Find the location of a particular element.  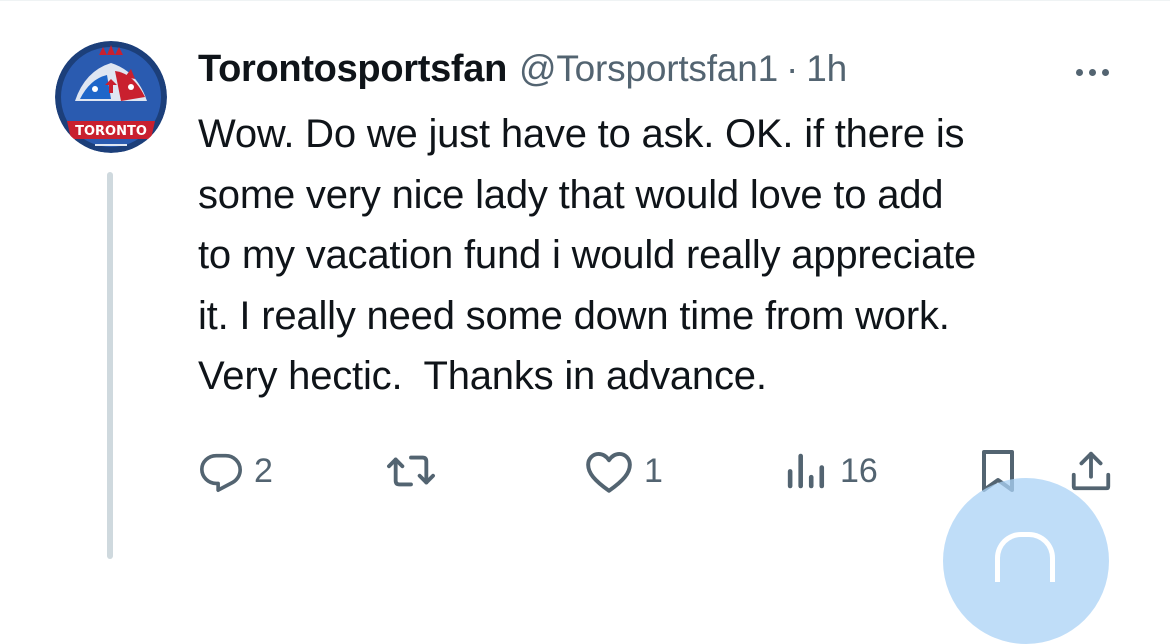

share-button is located at coordinates (1091, 471).